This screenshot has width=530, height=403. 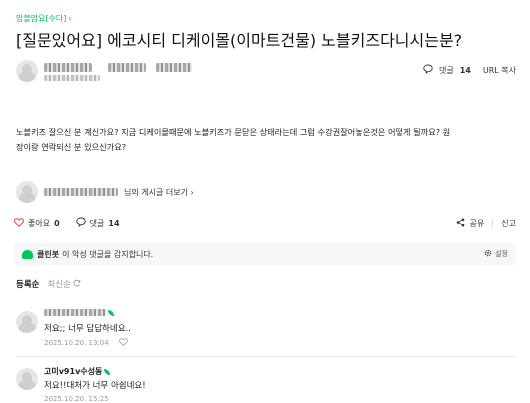 I want to click on cleanbot-settings-button: 설정, so click(x=496, y=254).